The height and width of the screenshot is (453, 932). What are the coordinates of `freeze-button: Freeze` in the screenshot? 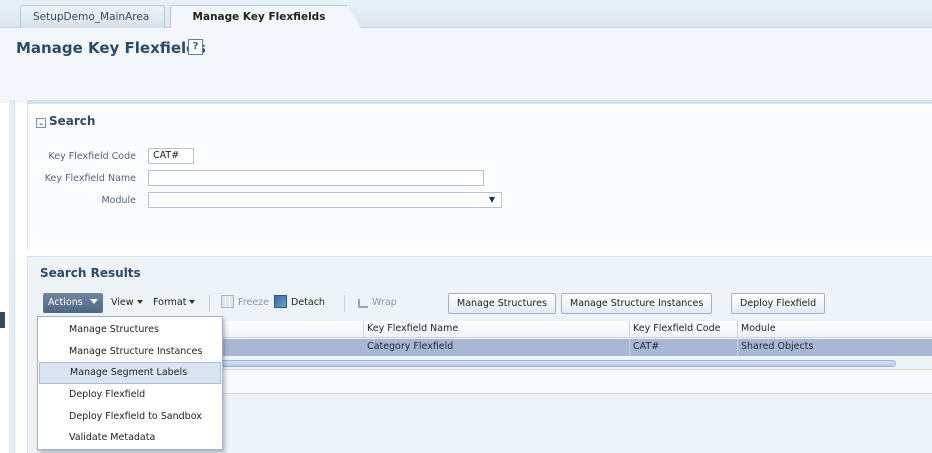 It's located at (245, 303).